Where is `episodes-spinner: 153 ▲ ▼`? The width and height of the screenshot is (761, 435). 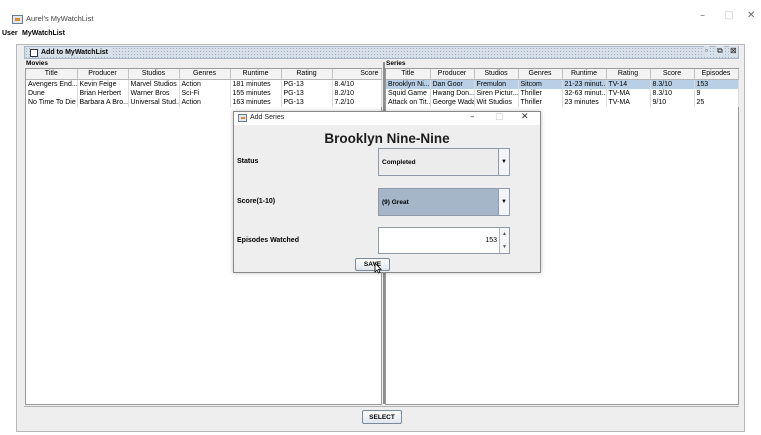 episodes-spinner: 153 ▲ ▼ is located at coordinates (444, 240).